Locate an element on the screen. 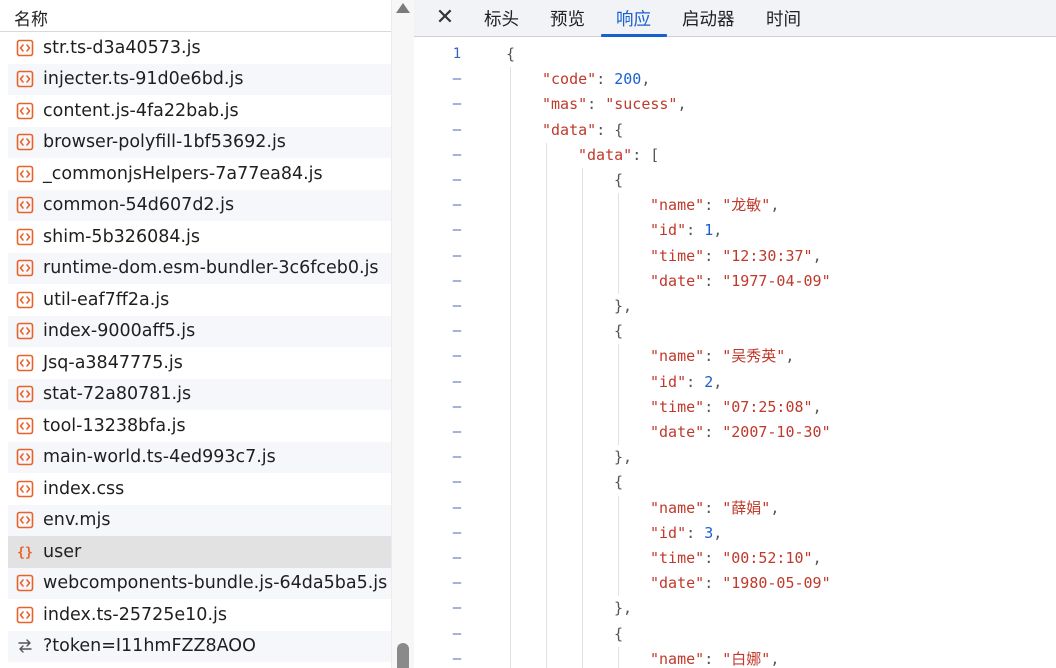  request-row: str.ts-d3a40573.js is located at coordinates (199, 48).